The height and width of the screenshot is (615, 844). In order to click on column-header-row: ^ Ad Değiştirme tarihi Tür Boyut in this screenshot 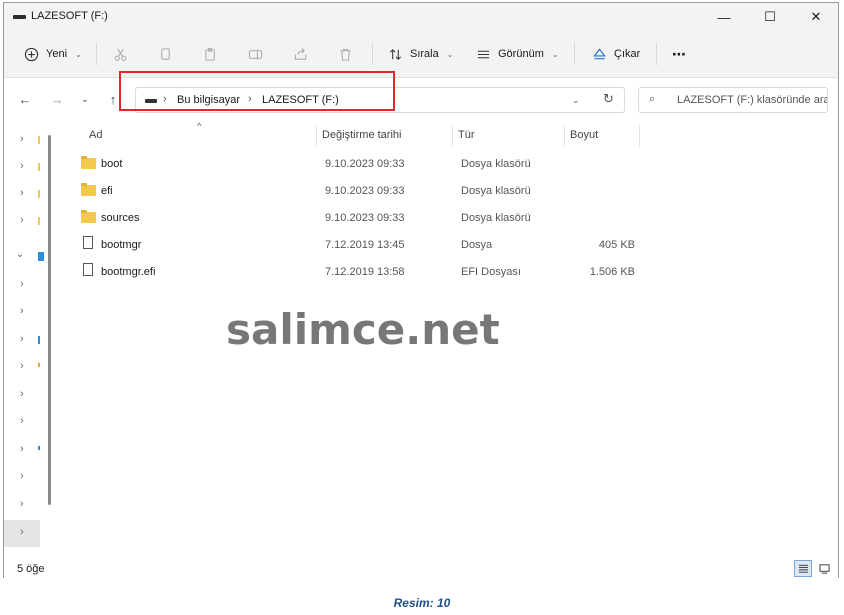, I will do `click(449, 135)`.